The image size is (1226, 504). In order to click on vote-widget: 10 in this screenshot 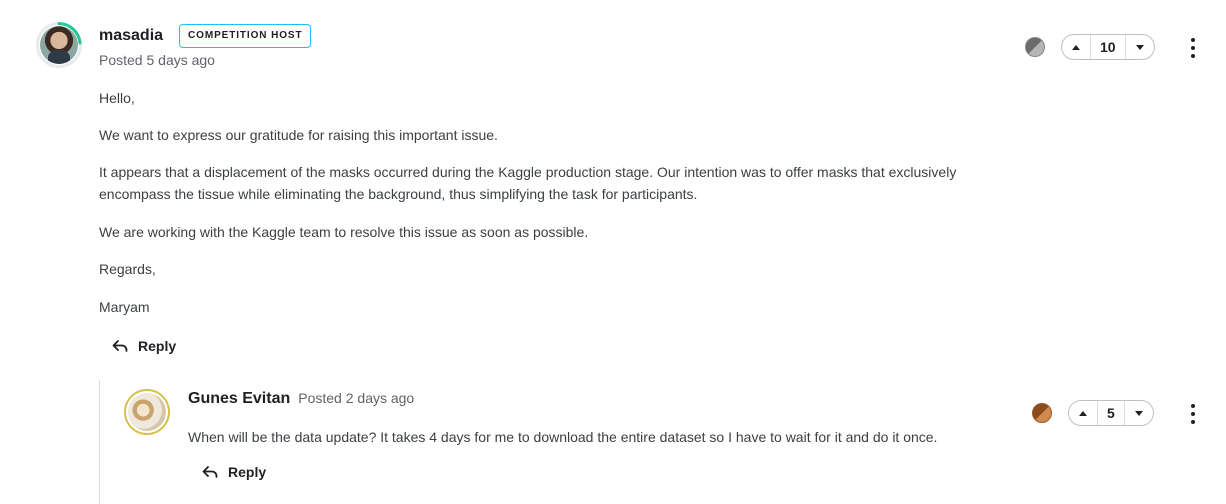, I will do `click(1108, 47)`.